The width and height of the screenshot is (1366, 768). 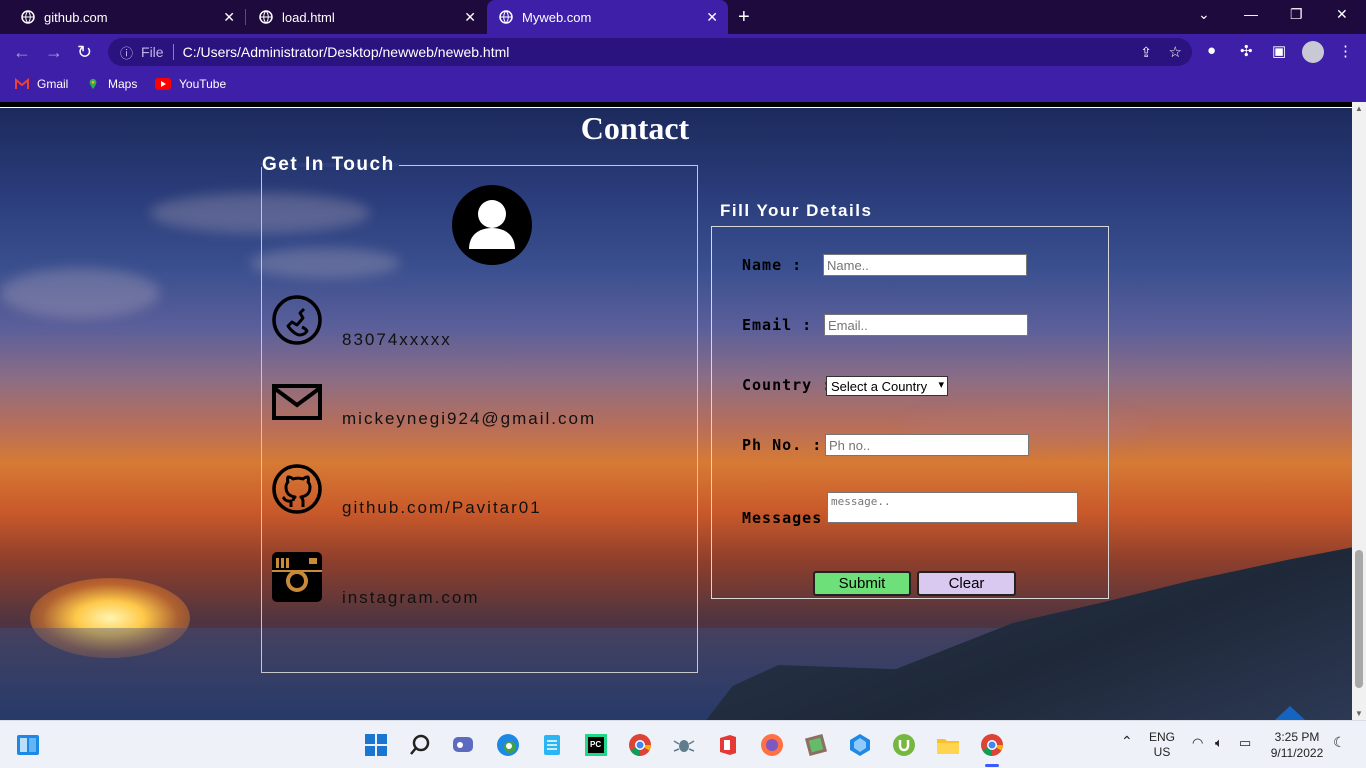 What do you see at coordinates (469, 418) in the screenshot?
I see `email-address: mickeynegi924@gmail.com` at bounding box center [469, 418].